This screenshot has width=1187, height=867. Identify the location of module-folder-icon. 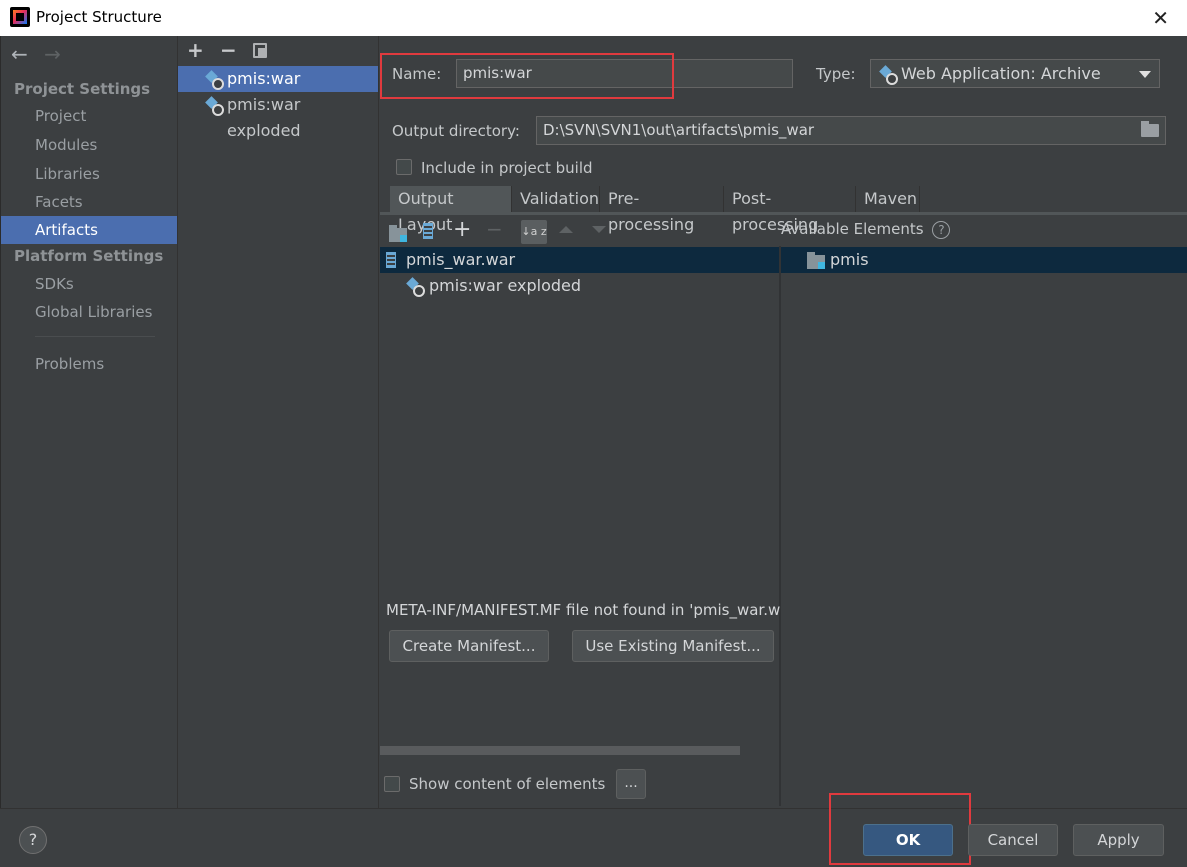
(816, 260).